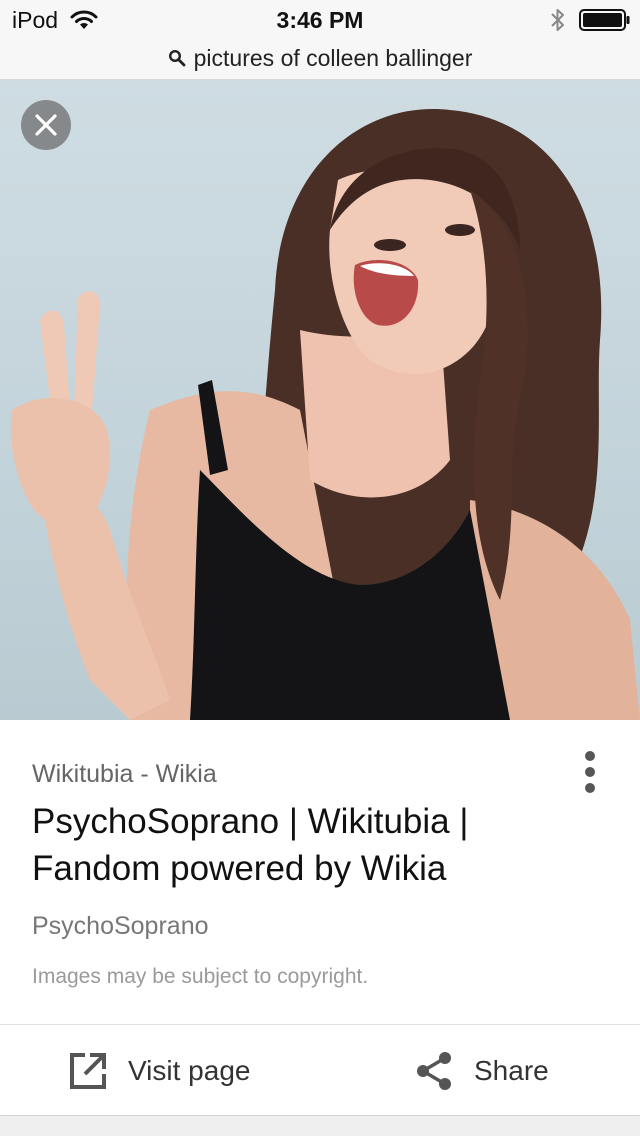 Image resolution: width=640 pixels, height=1136 pixels. Describe the element at coordinates (557, 20) in the screenshot. I see `bluetooth-icon` at that location.